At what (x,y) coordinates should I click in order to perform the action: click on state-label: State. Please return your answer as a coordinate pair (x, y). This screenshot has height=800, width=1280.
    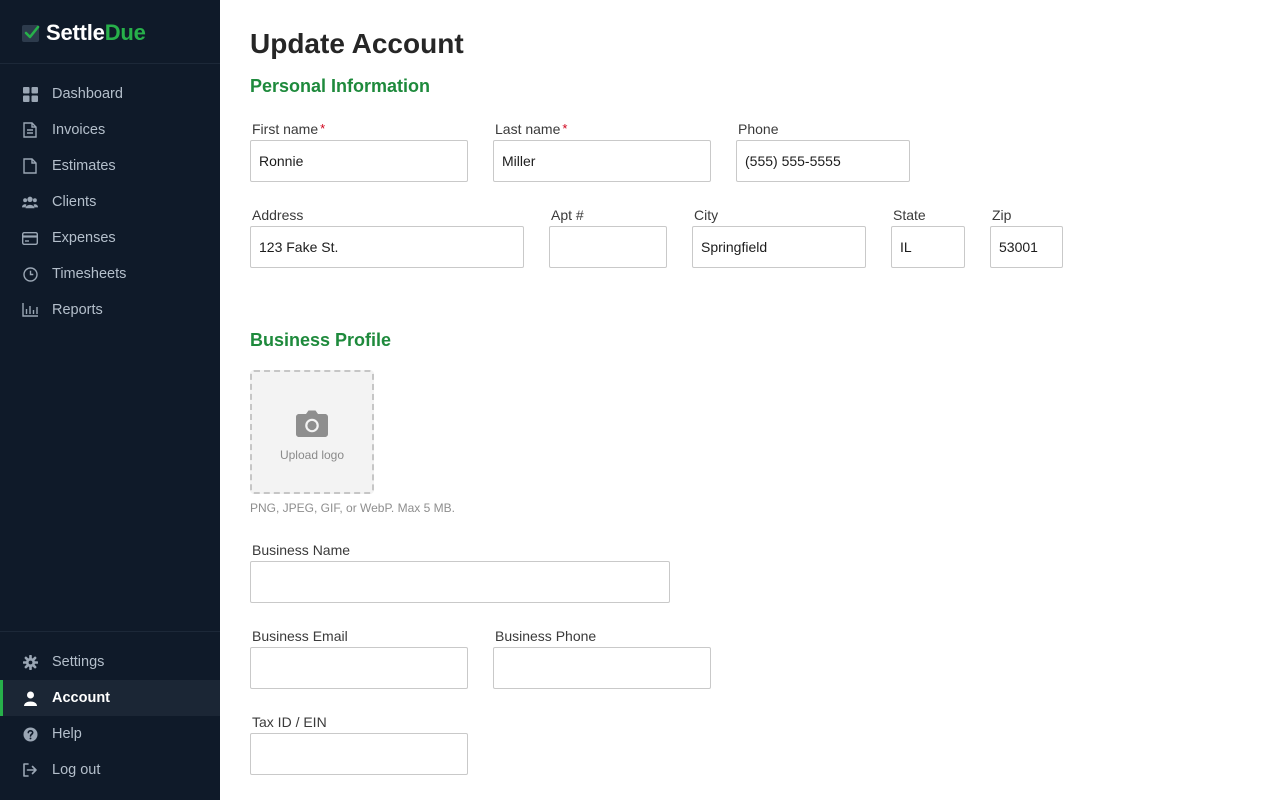
    Looking at the image, I should click on (909, 215).